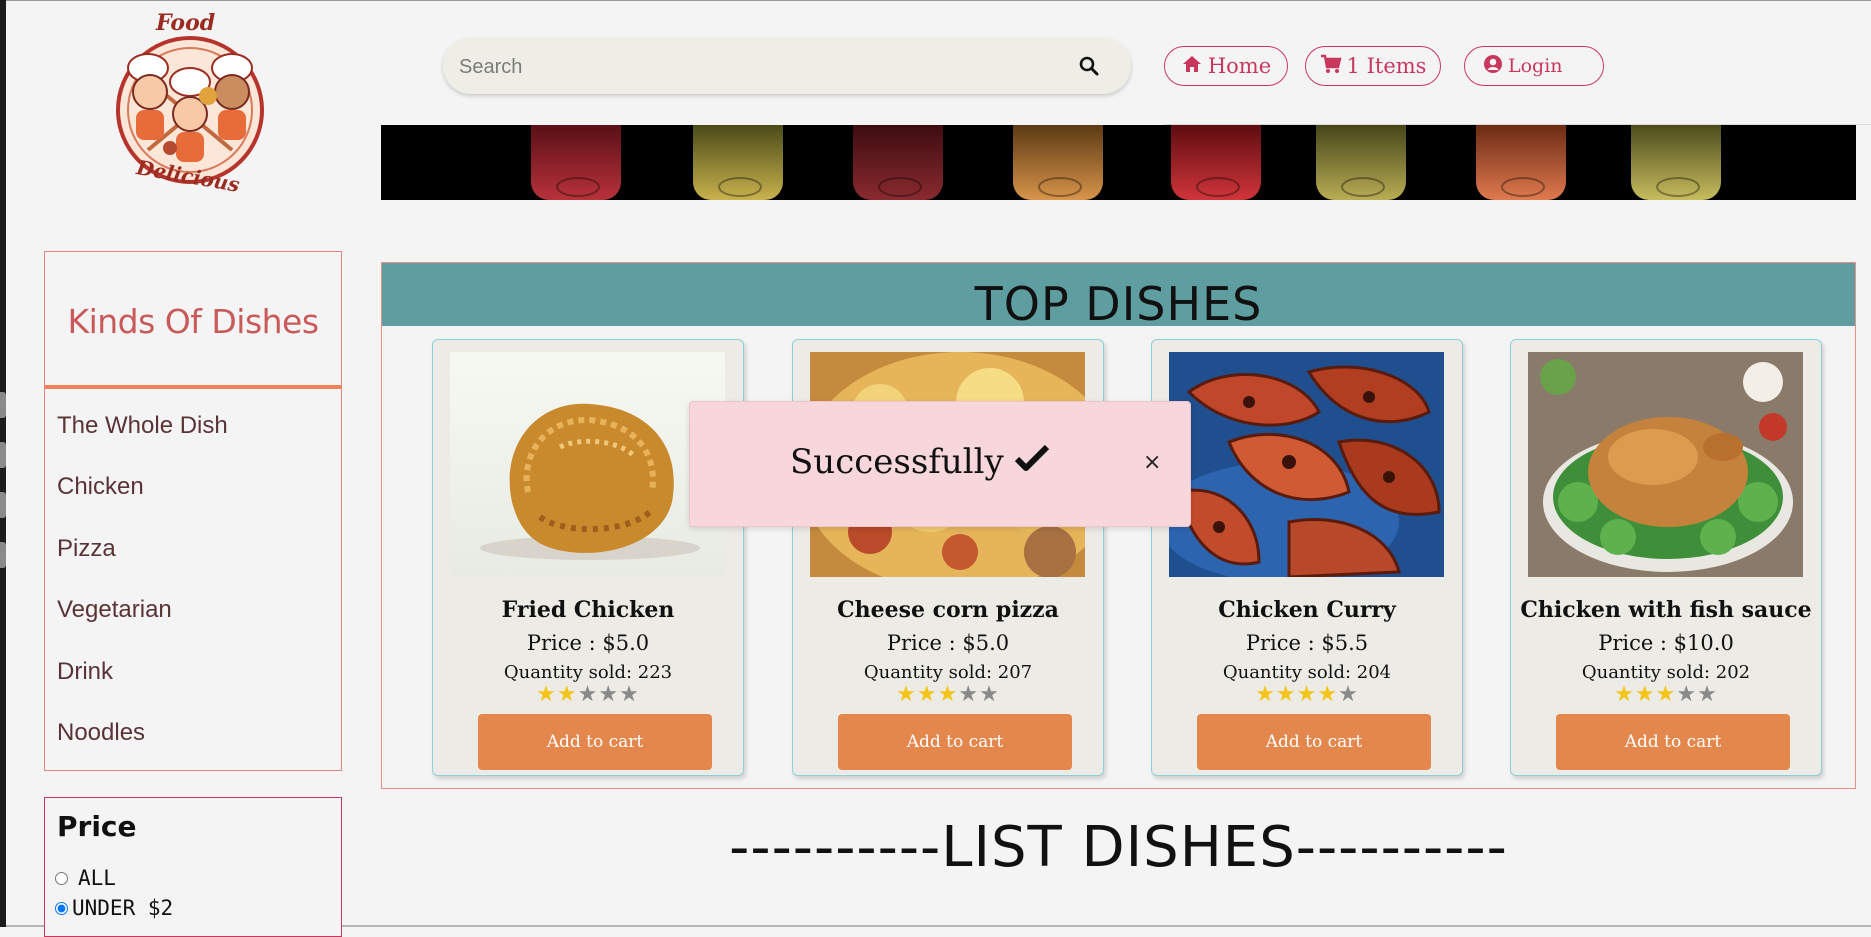 This screenshot has width=1871, height=937. What do you see at coordinates (948, 672) in the screenshot?
I see `dish-quantity-sold: Quantity sold: 207` at bounding box center [948, 672].